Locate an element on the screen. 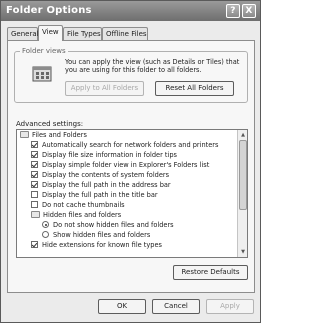 Image resolution: width=320 pixels, height=323 pixels. tree-item-files-and-folders: Files and Folders is located at coordinates (53, 135).